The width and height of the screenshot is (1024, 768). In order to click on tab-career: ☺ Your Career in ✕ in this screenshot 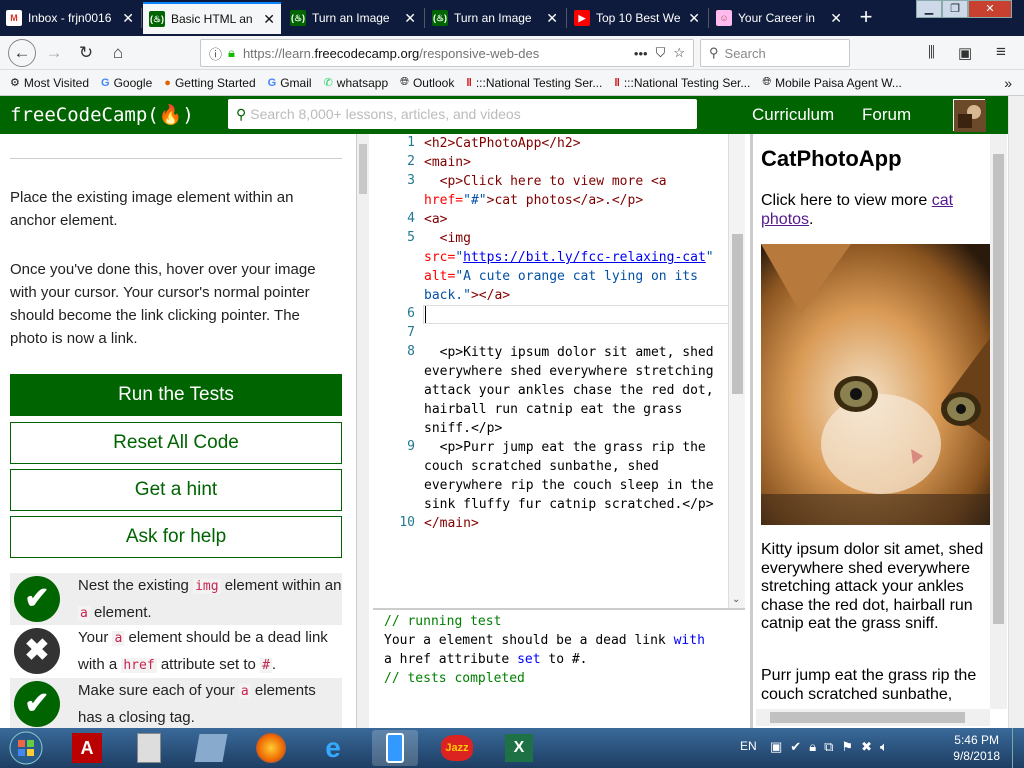, I will do `click(779, 18)`.